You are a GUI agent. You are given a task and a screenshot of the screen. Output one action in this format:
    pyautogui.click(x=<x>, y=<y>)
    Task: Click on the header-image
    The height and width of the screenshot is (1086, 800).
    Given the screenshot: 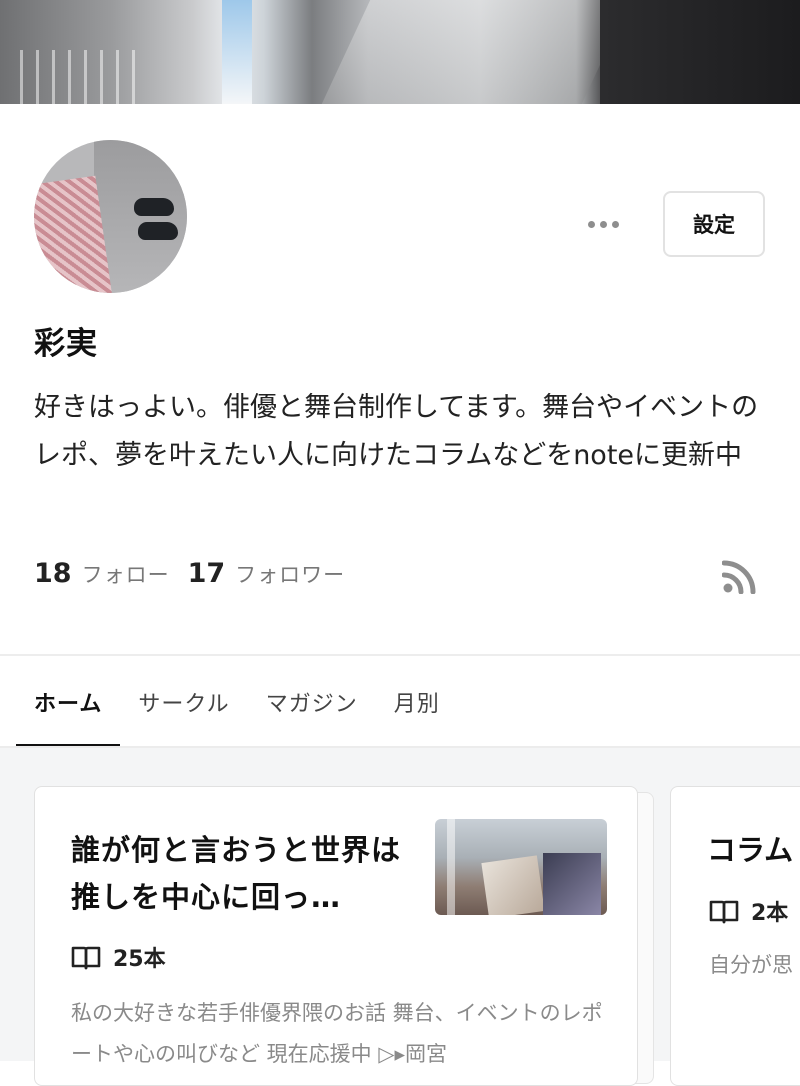 What is the action you would take?
    pyautogui.click(x=400, y=52)
    